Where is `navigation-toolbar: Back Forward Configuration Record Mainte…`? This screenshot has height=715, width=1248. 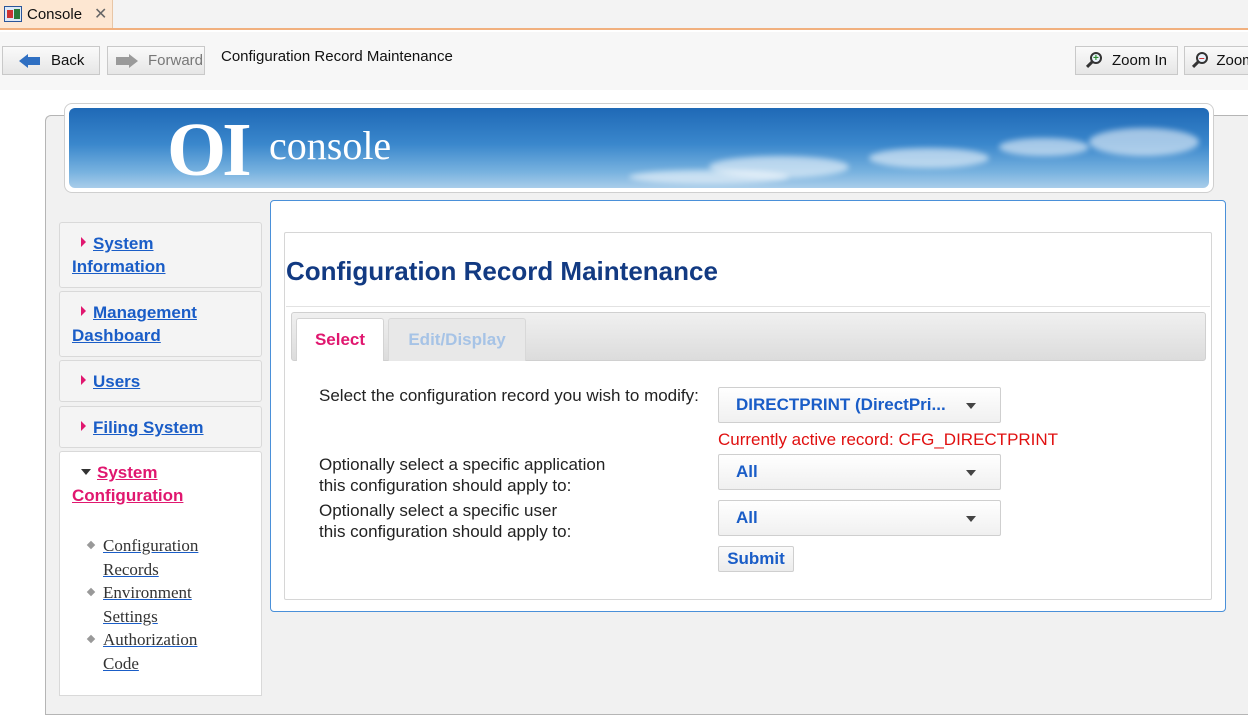 navigation-toolbar: Back Forward Configuration Record Mainte… is located at coordinates (624, 61).